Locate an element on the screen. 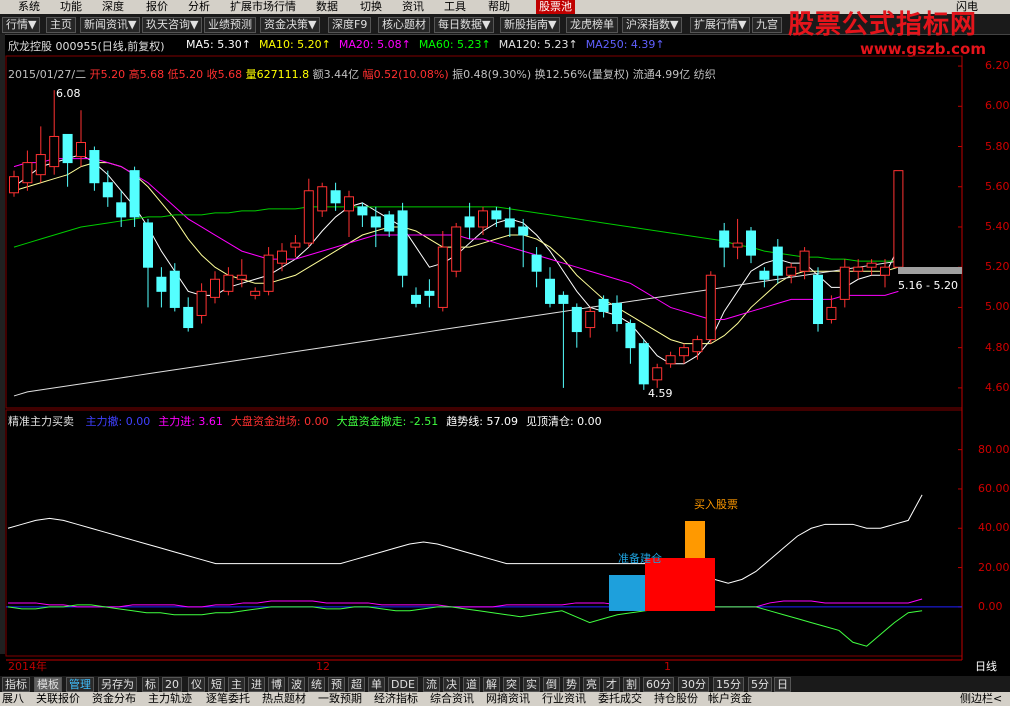 This screenshot has width=1010, height=706. indicator-tab-3: 另存为 is located at coordinates (117, 684).